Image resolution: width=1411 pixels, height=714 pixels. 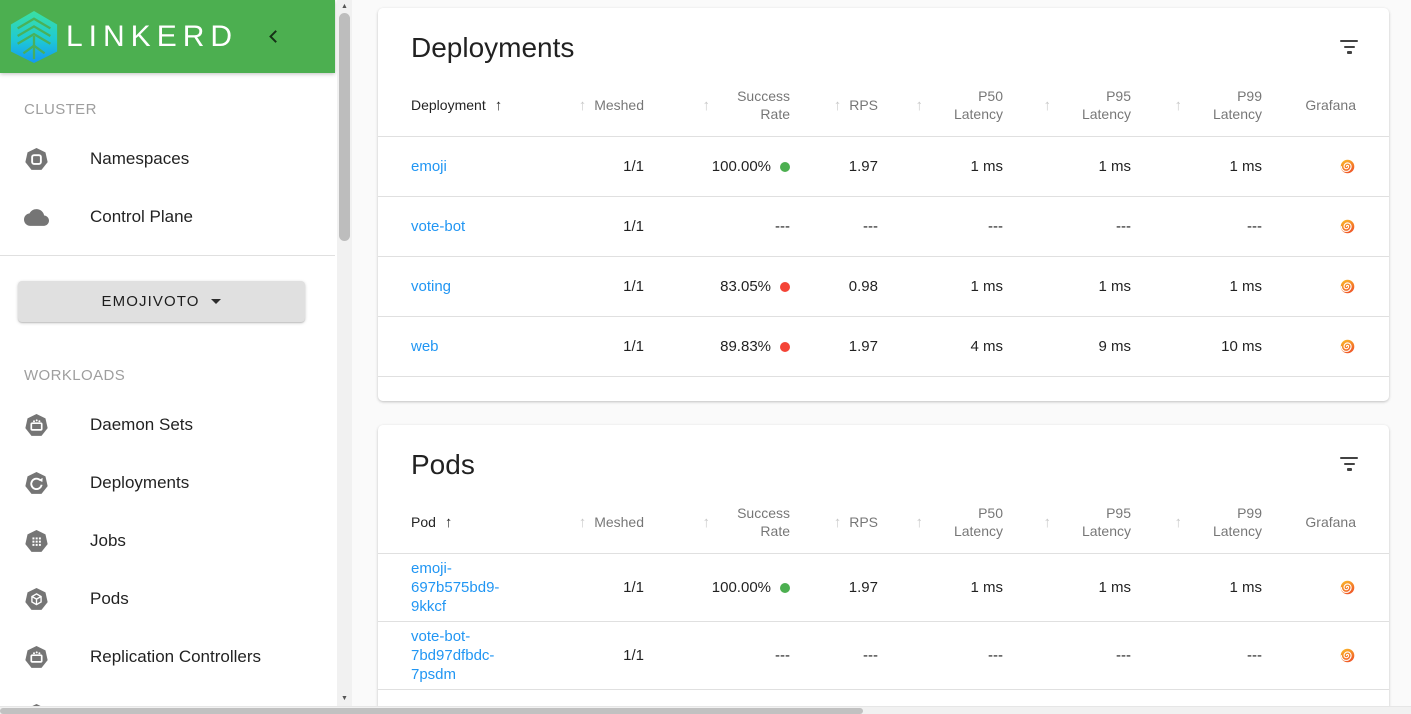 What do you see at coordinates (37, 541) in the screenshot?
I see `jobs-icon` at bounding box center [37, 541].